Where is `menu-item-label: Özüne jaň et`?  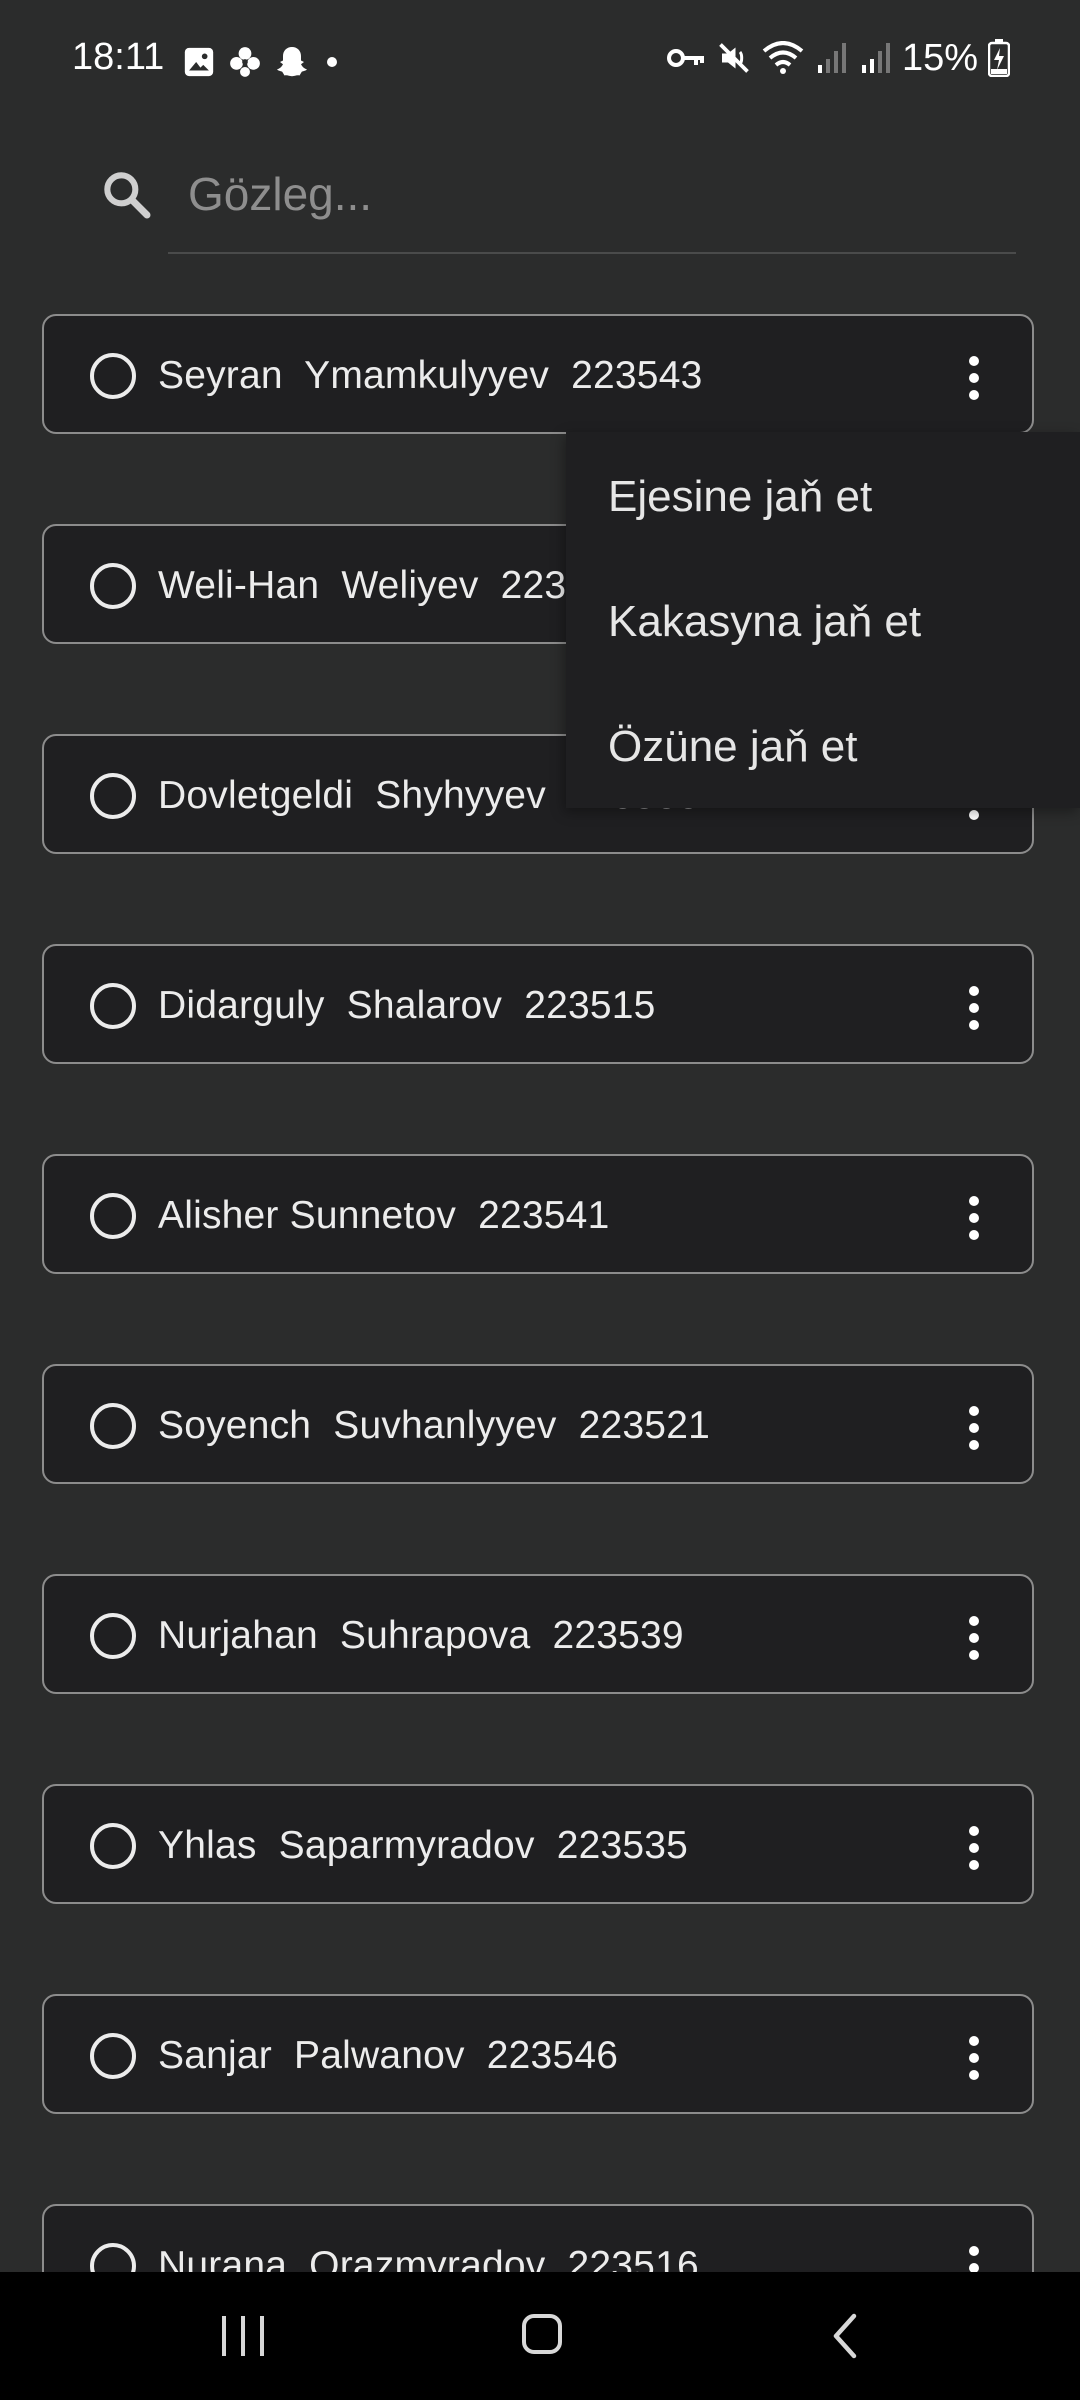 menu-item-label: Özüne jaň et is located at coordinates (733, 746).